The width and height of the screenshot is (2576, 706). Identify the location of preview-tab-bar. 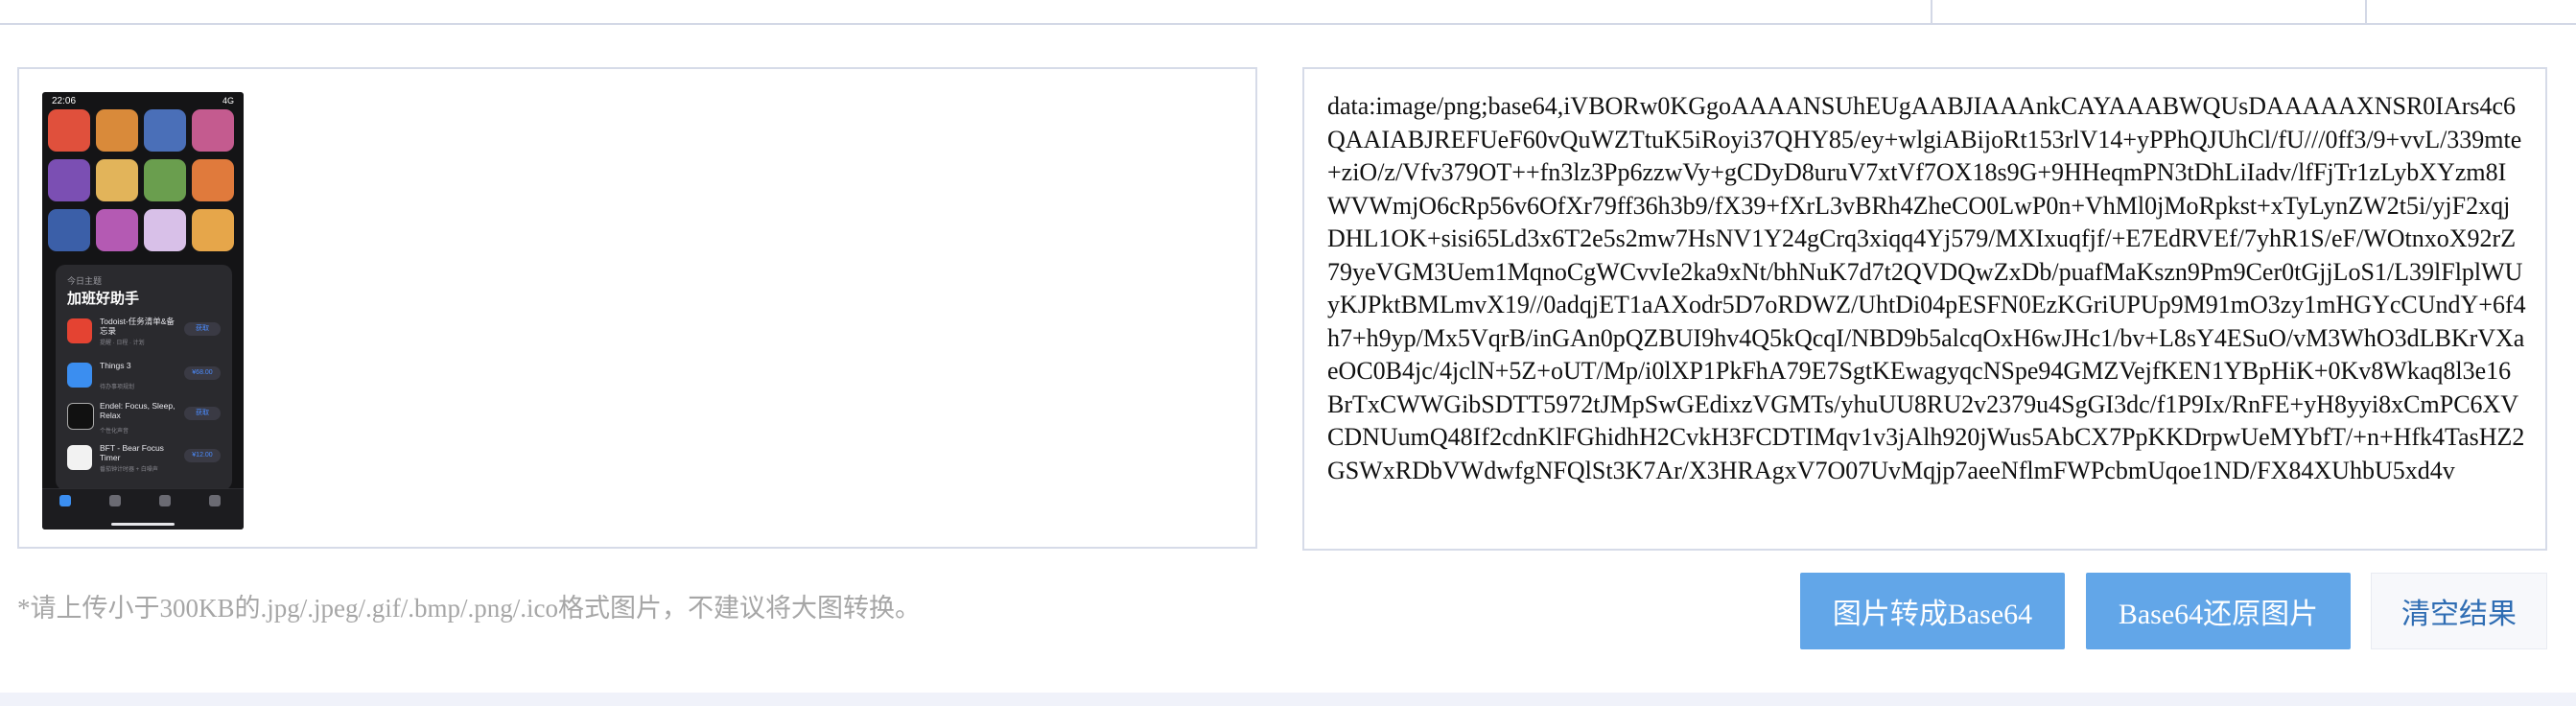
(143, 509).